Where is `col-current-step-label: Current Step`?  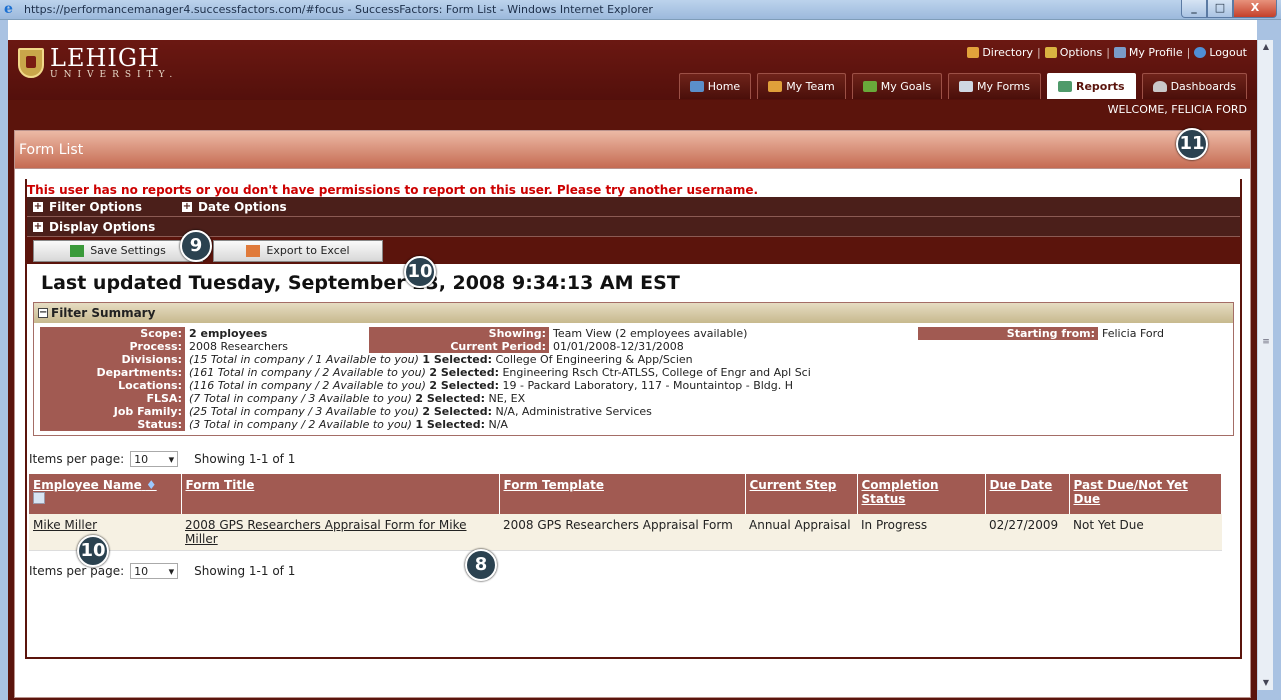 col-current-step-label: Current Step is located at coordinates (793, 485).